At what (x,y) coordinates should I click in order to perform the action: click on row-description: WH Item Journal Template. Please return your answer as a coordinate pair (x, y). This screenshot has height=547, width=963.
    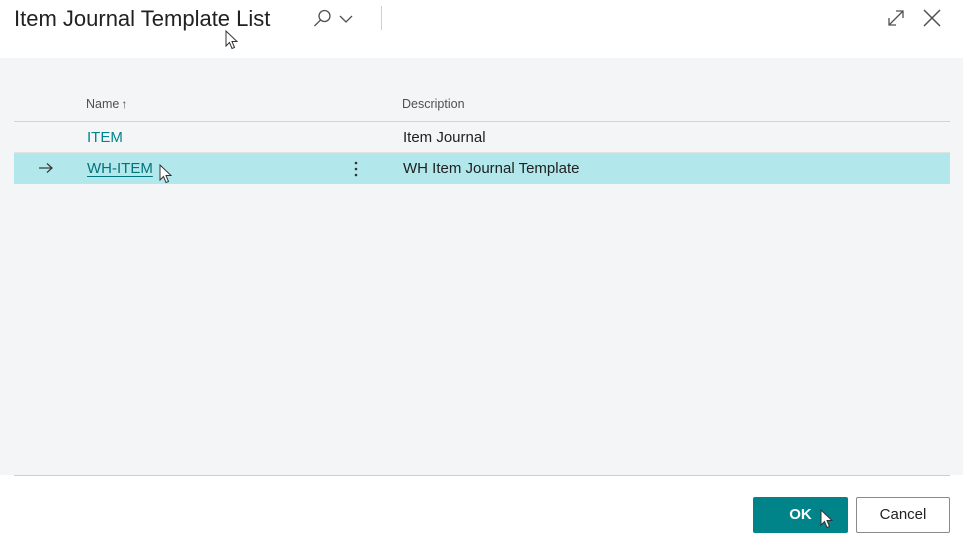
    Looking at the image, I should click on (491, 168).